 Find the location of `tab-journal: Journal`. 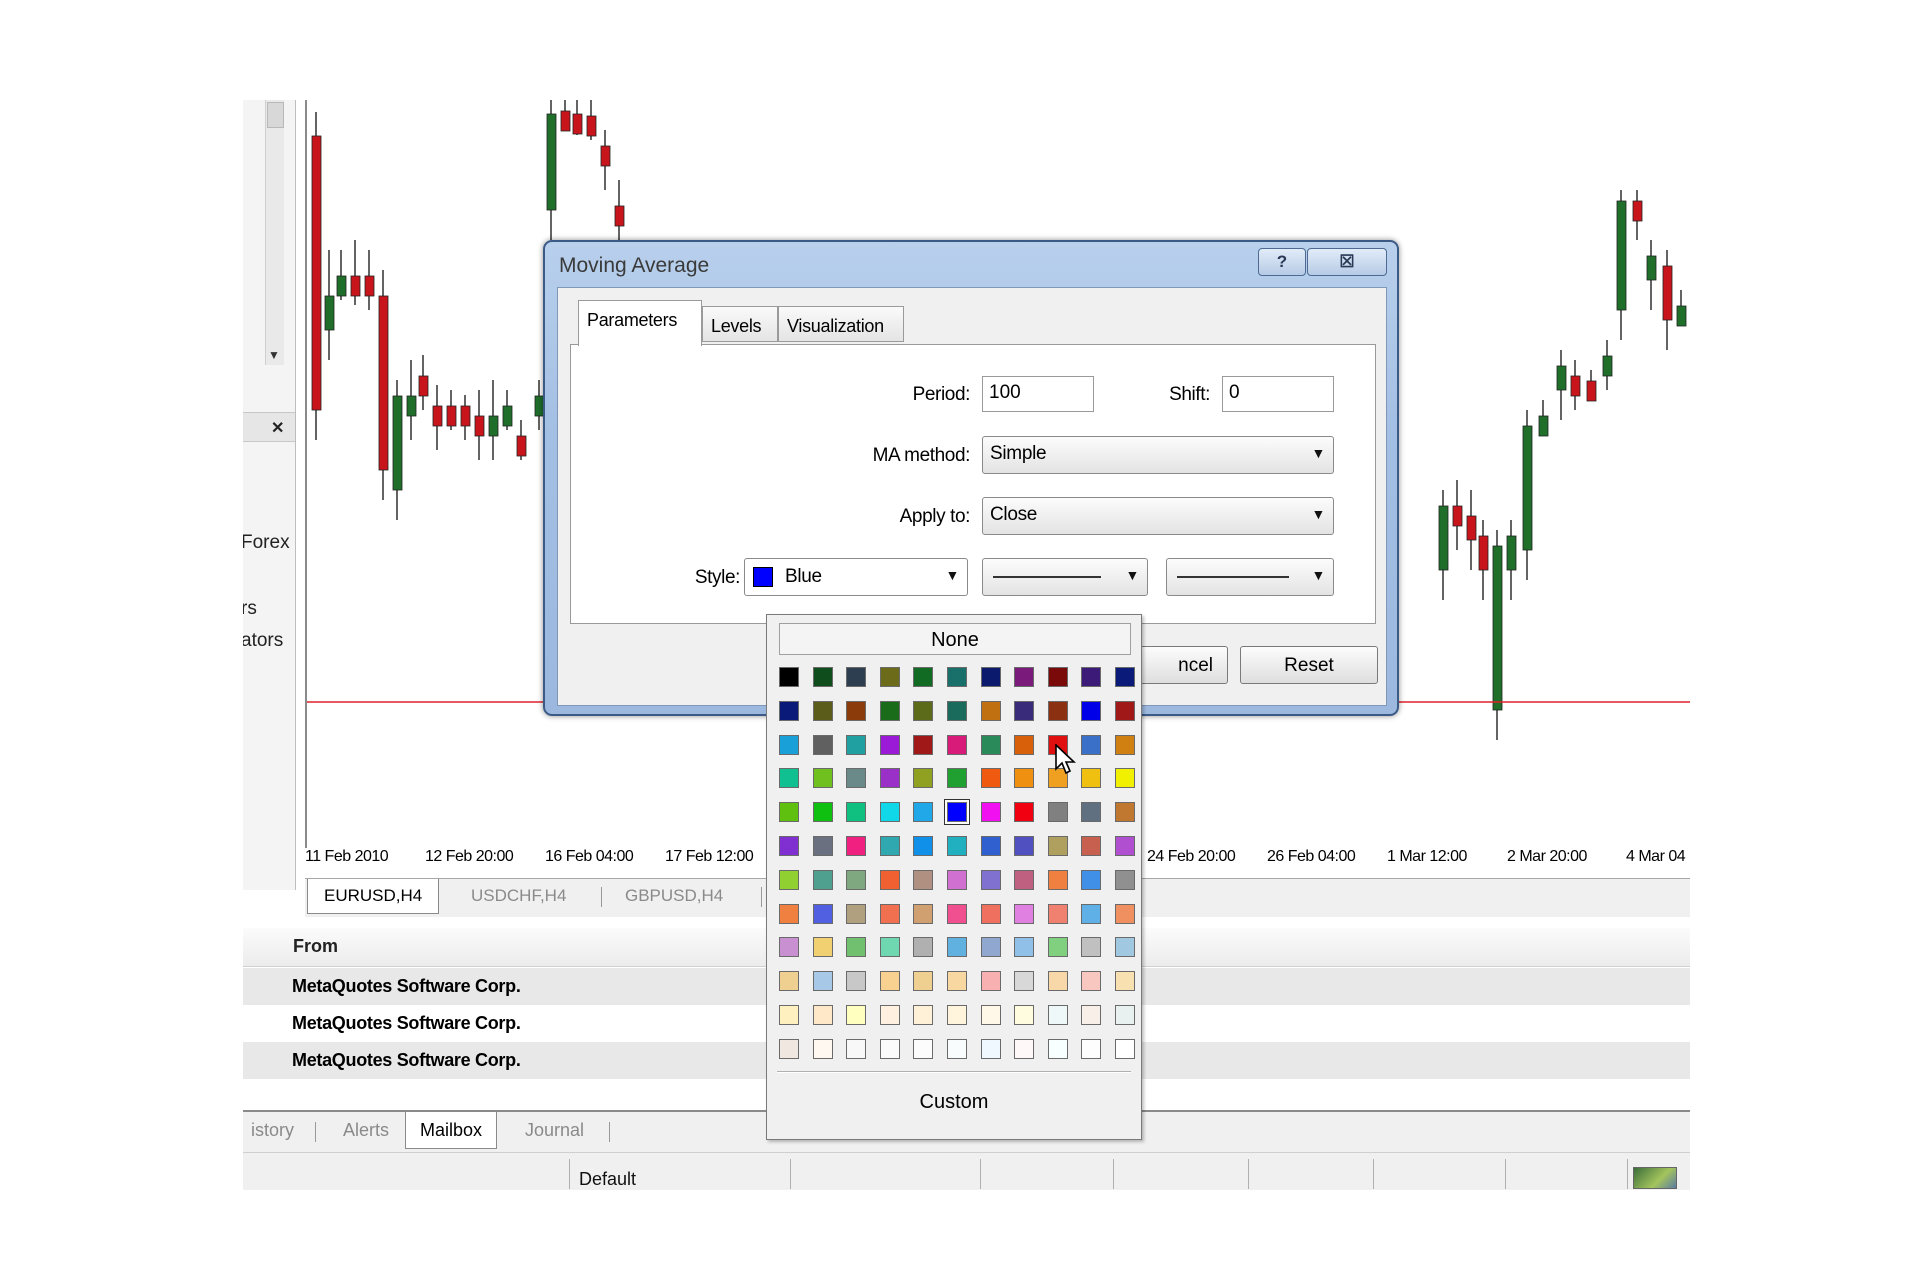

tab-journal: Journal is located at coordinates (554, 1130).